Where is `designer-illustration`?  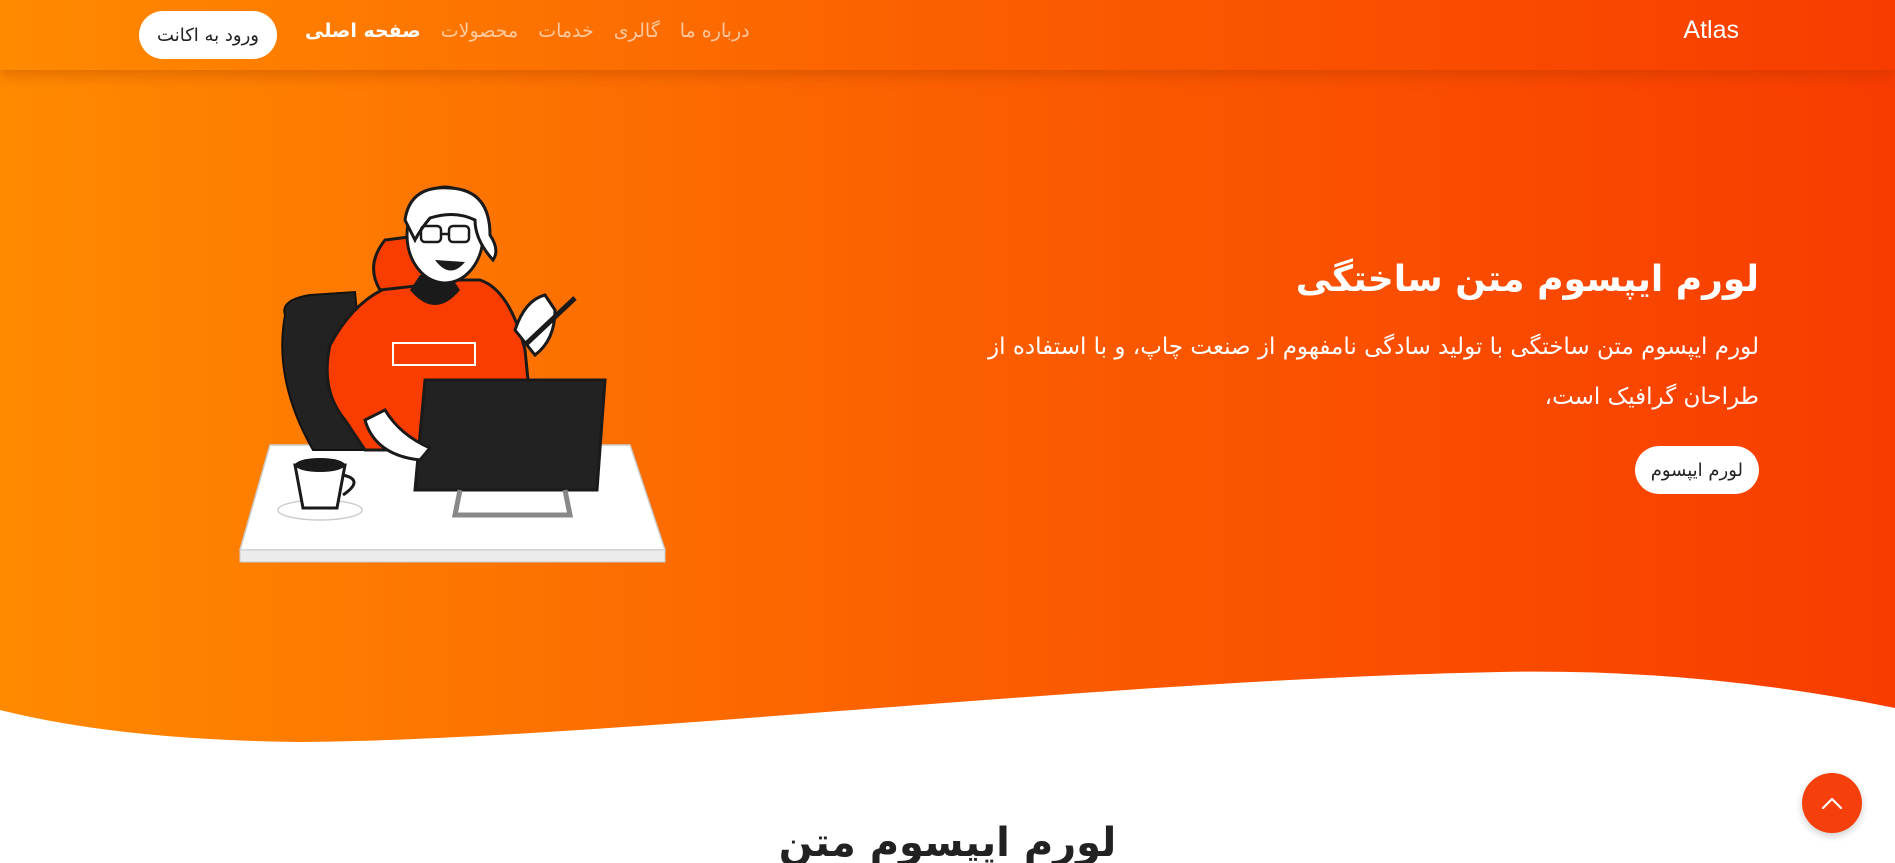 designer-illustration is located at coordinates (453, 374).